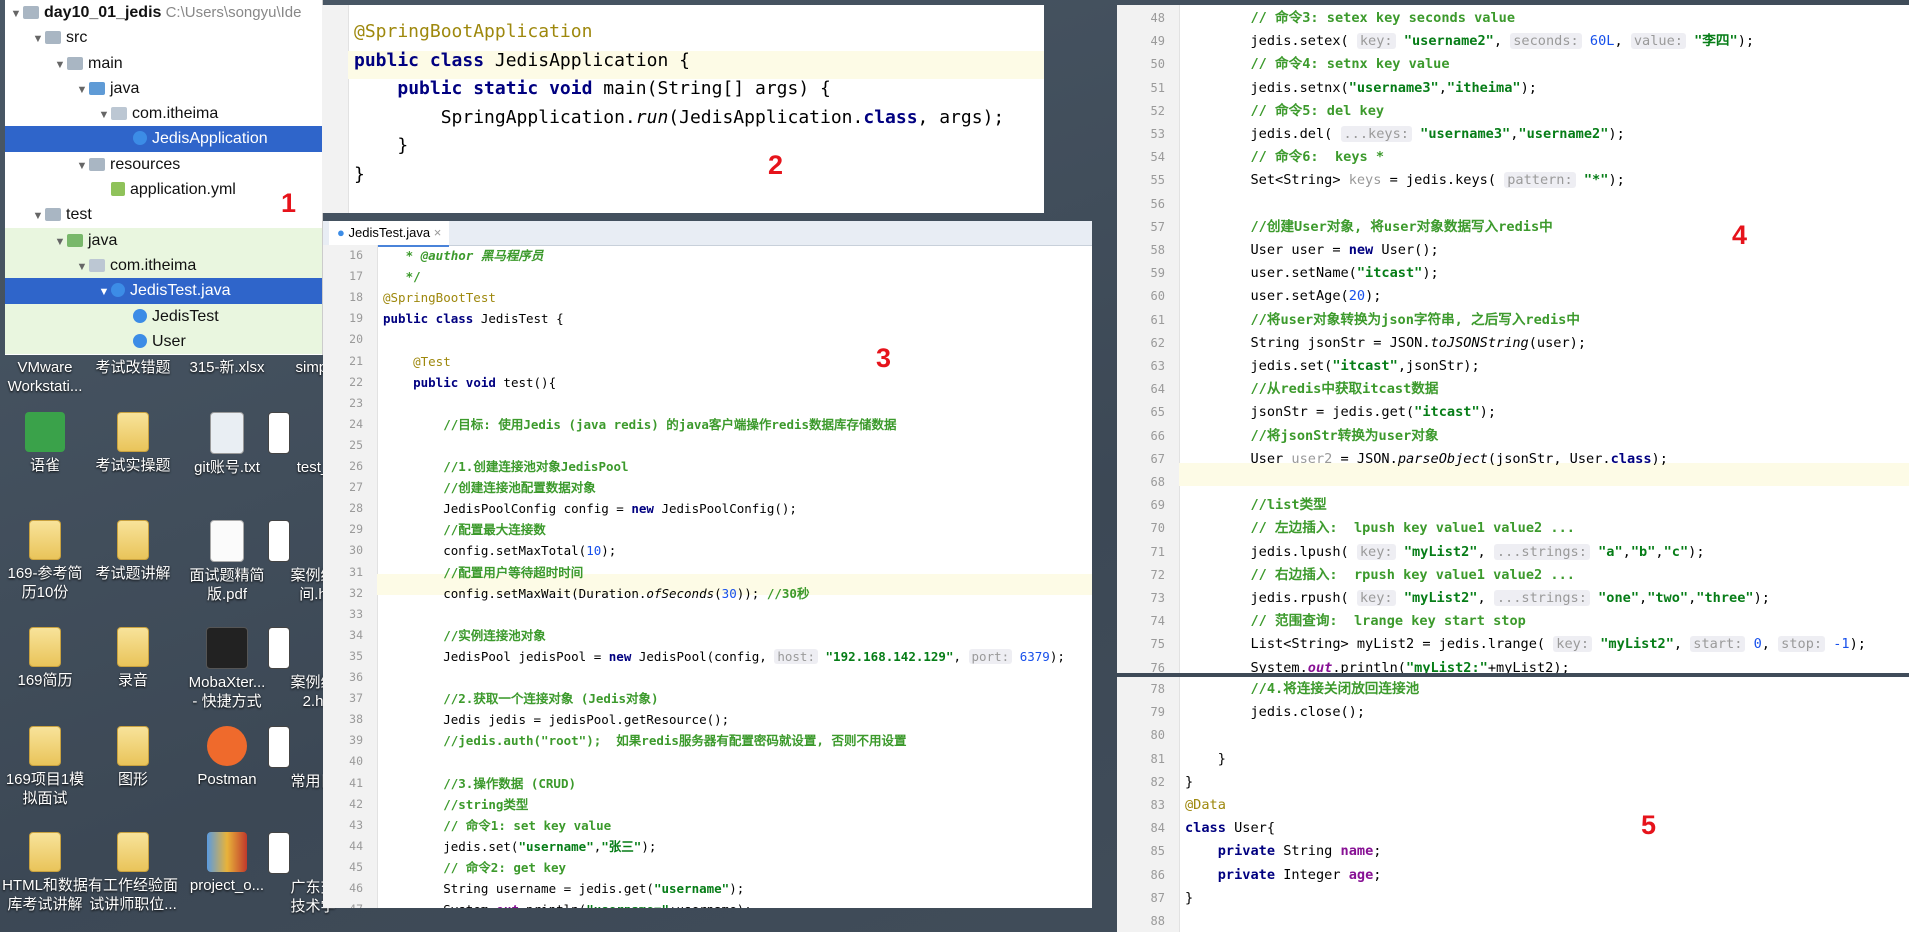 The width and height of the screenshot is (1909, 932). I want to click on tab-close-icon: ×, so click(438, 232).